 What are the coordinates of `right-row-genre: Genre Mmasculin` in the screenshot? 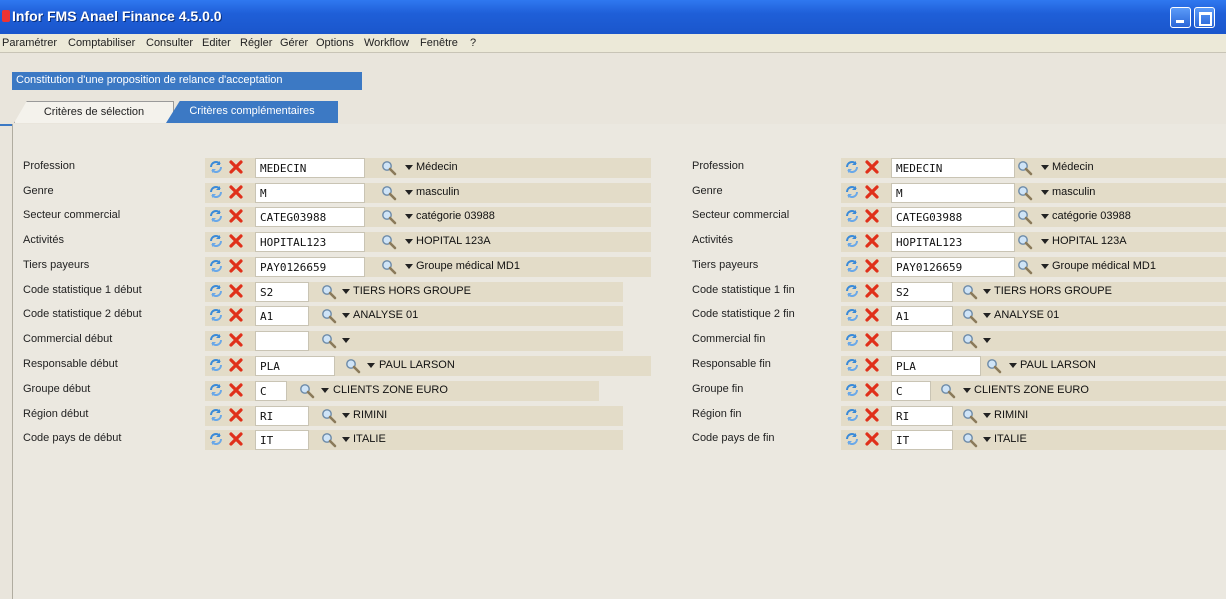 It's located at (619, 193).